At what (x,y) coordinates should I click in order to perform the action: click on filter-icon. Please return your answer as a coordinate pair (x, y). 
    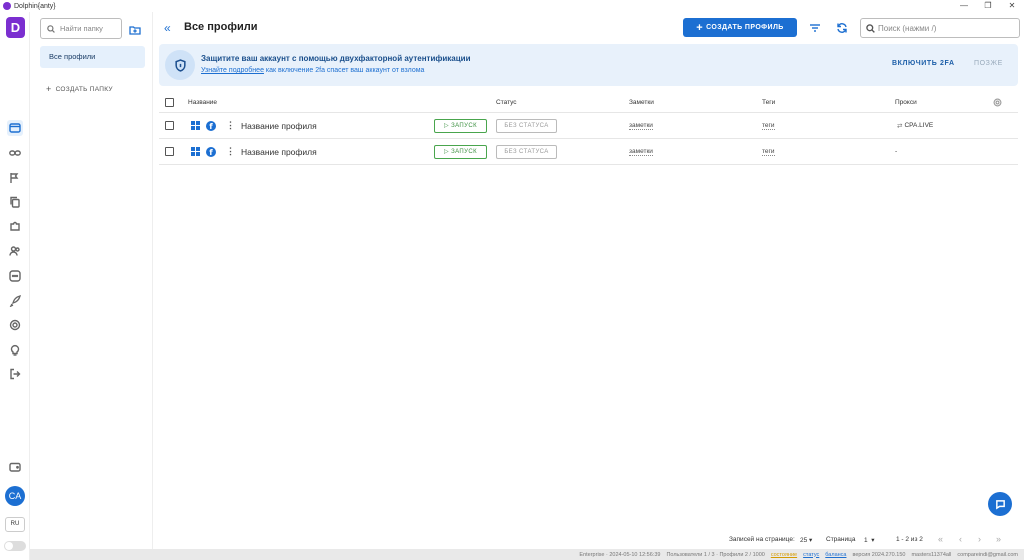
    Looking at the image, I should click on (815, 27).